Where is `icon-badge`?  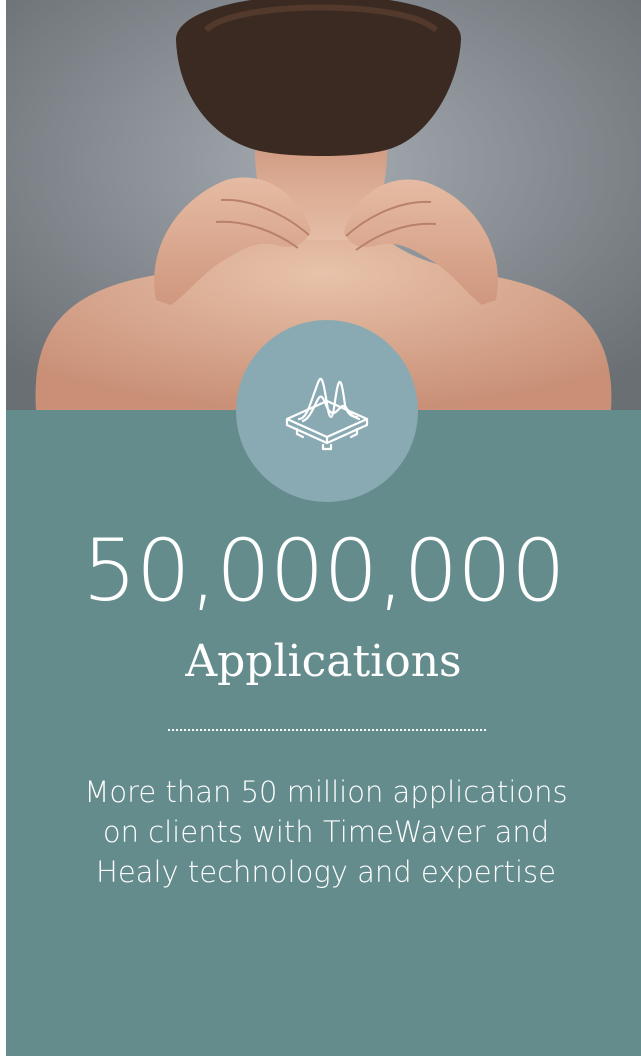
icon-badge is located at coordinates (327, 411).